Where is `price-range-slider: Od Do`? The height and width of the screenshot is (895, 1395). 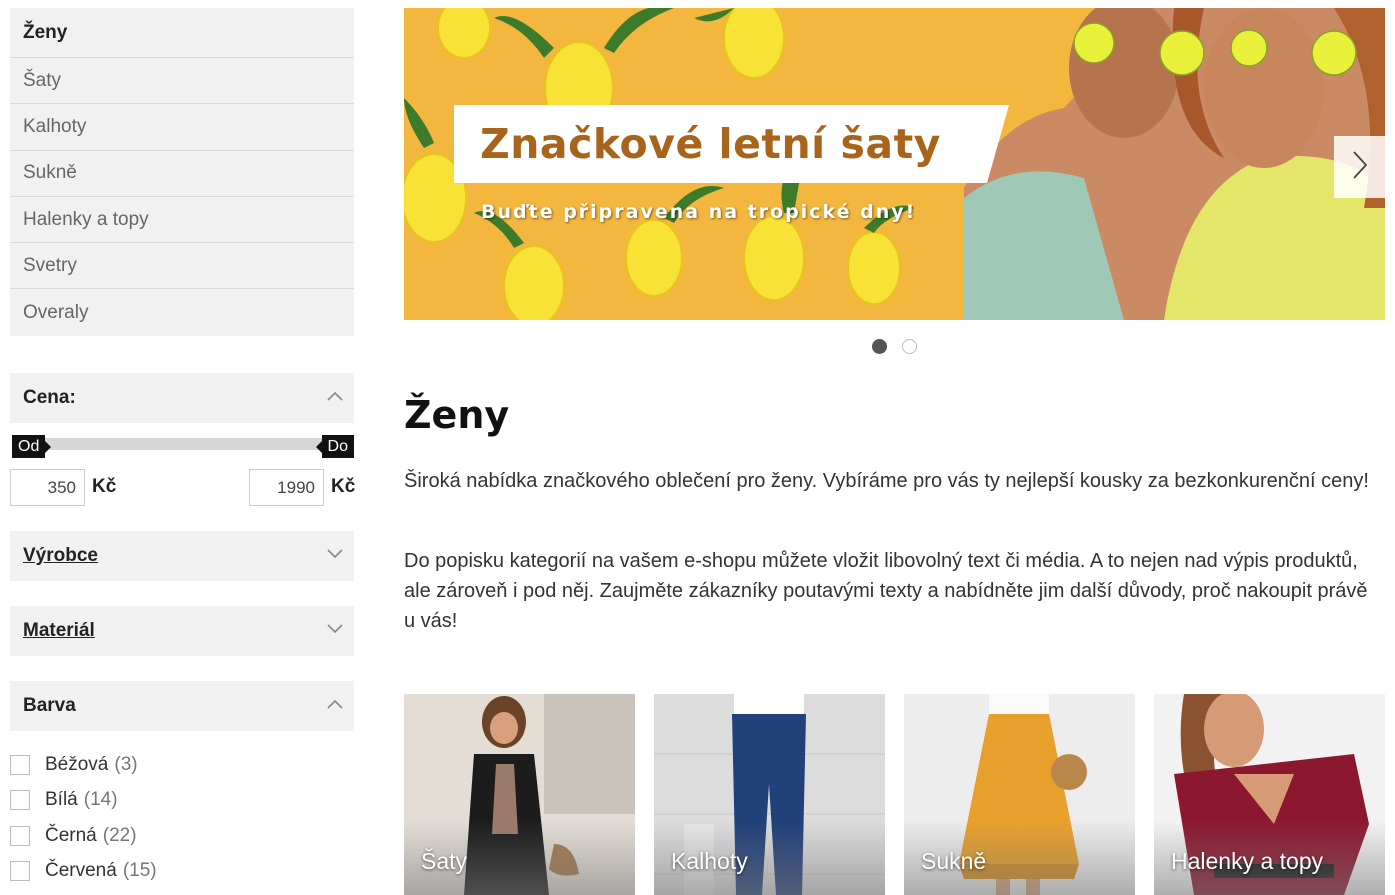
price-range-slider: Od Do is located at coordinates (182, 446).